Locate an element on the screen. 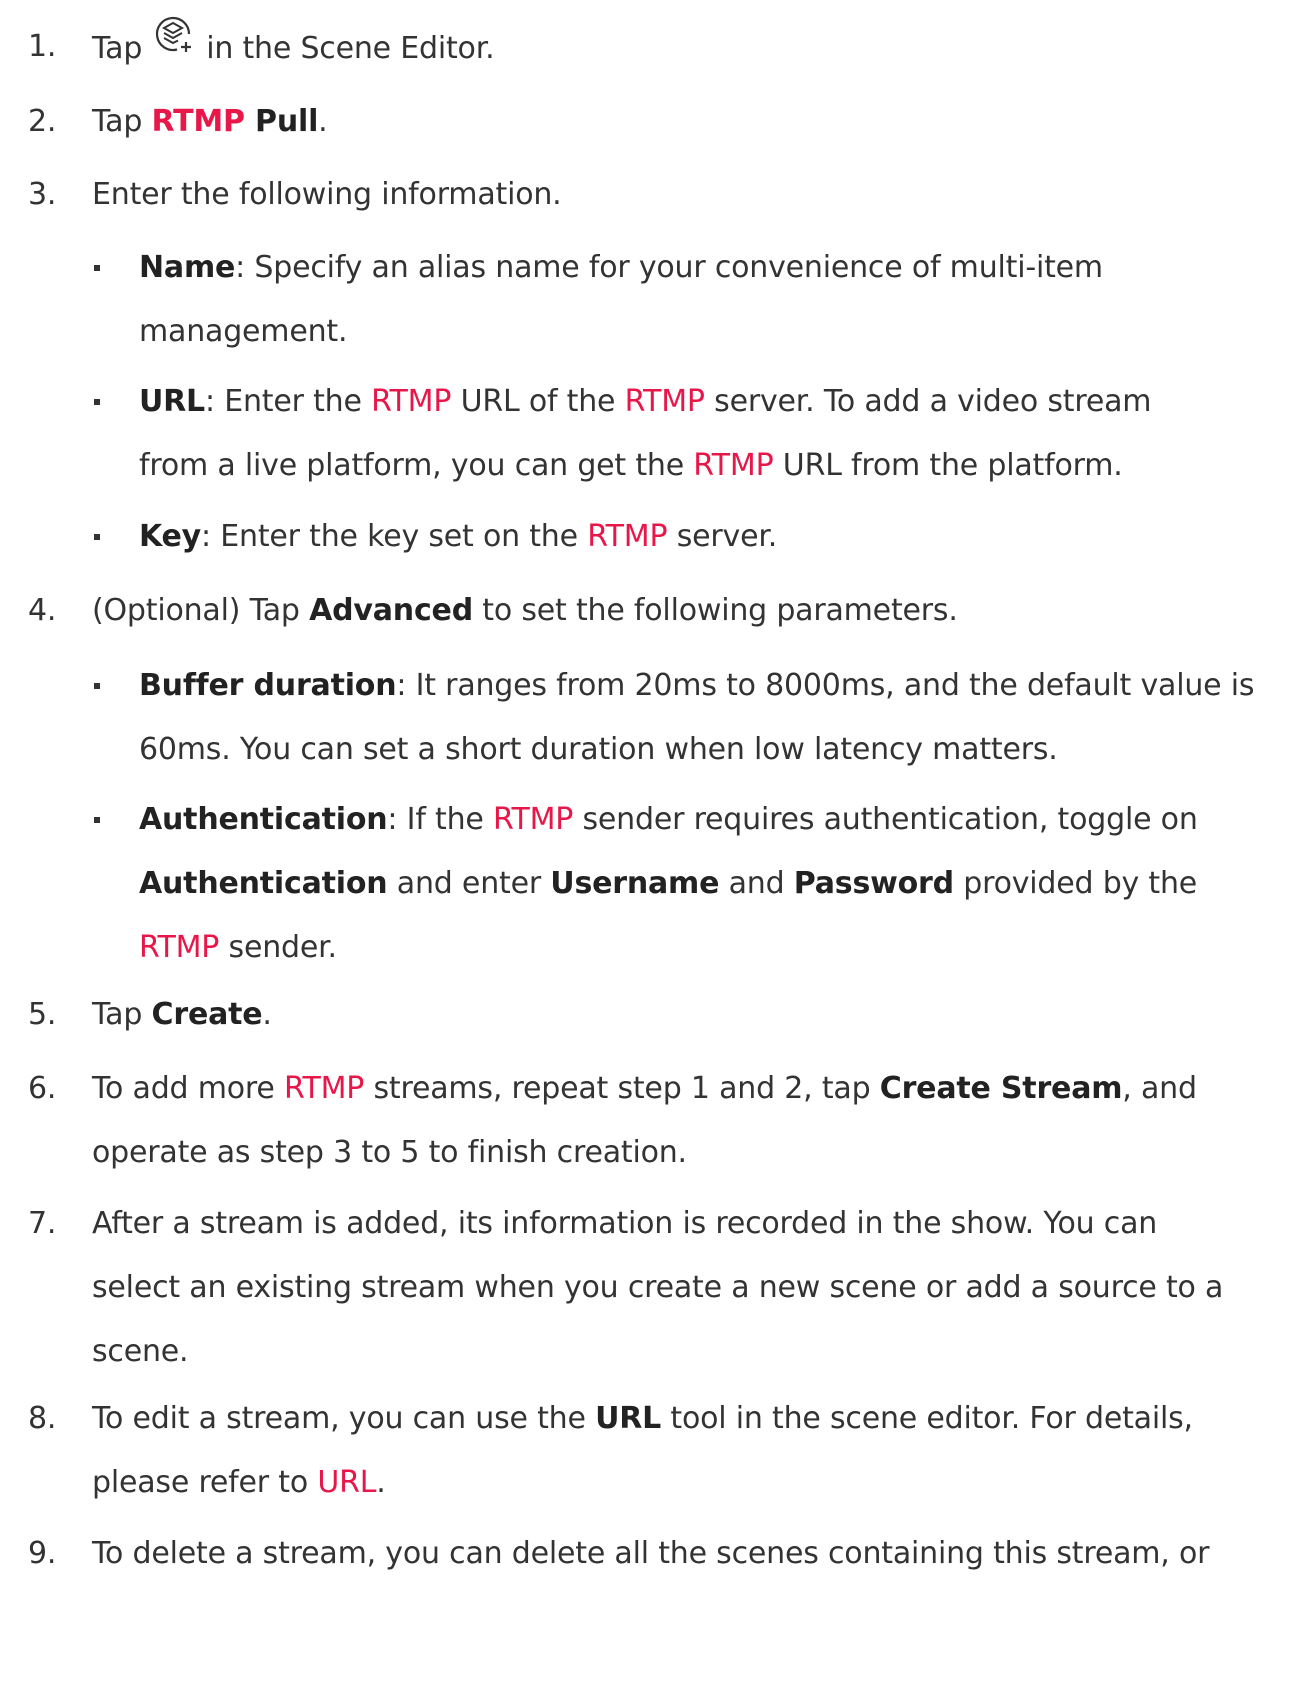  advanced-term: Advanced is located at coordinates (391, 610).